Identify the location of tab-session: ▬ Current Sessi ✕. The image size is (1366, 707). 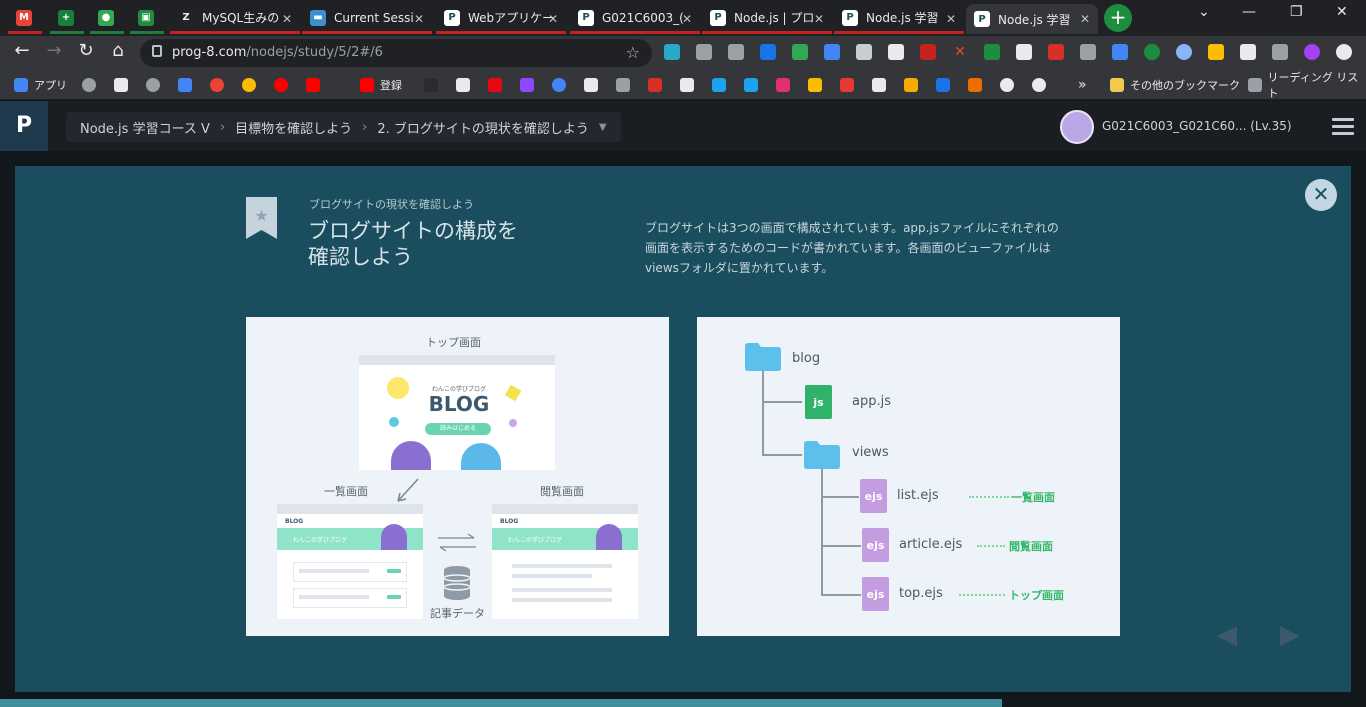
(367, 19).